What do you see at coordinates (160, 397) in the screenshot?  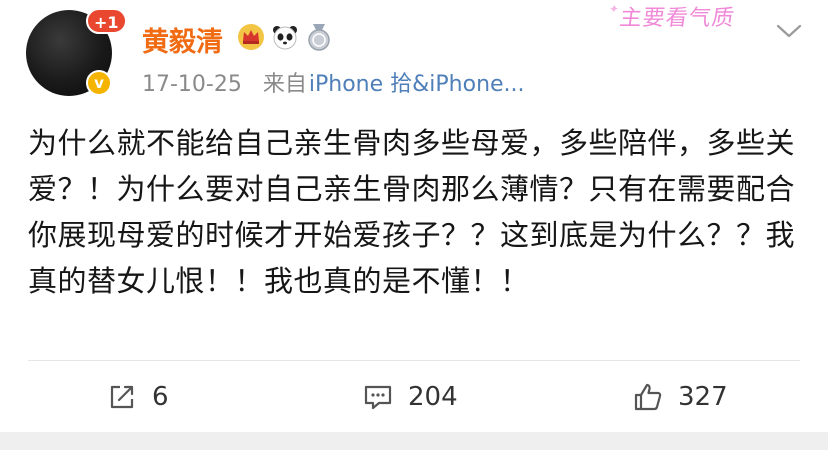 I see `repost-count: 6` at bounding box center [160, 397].